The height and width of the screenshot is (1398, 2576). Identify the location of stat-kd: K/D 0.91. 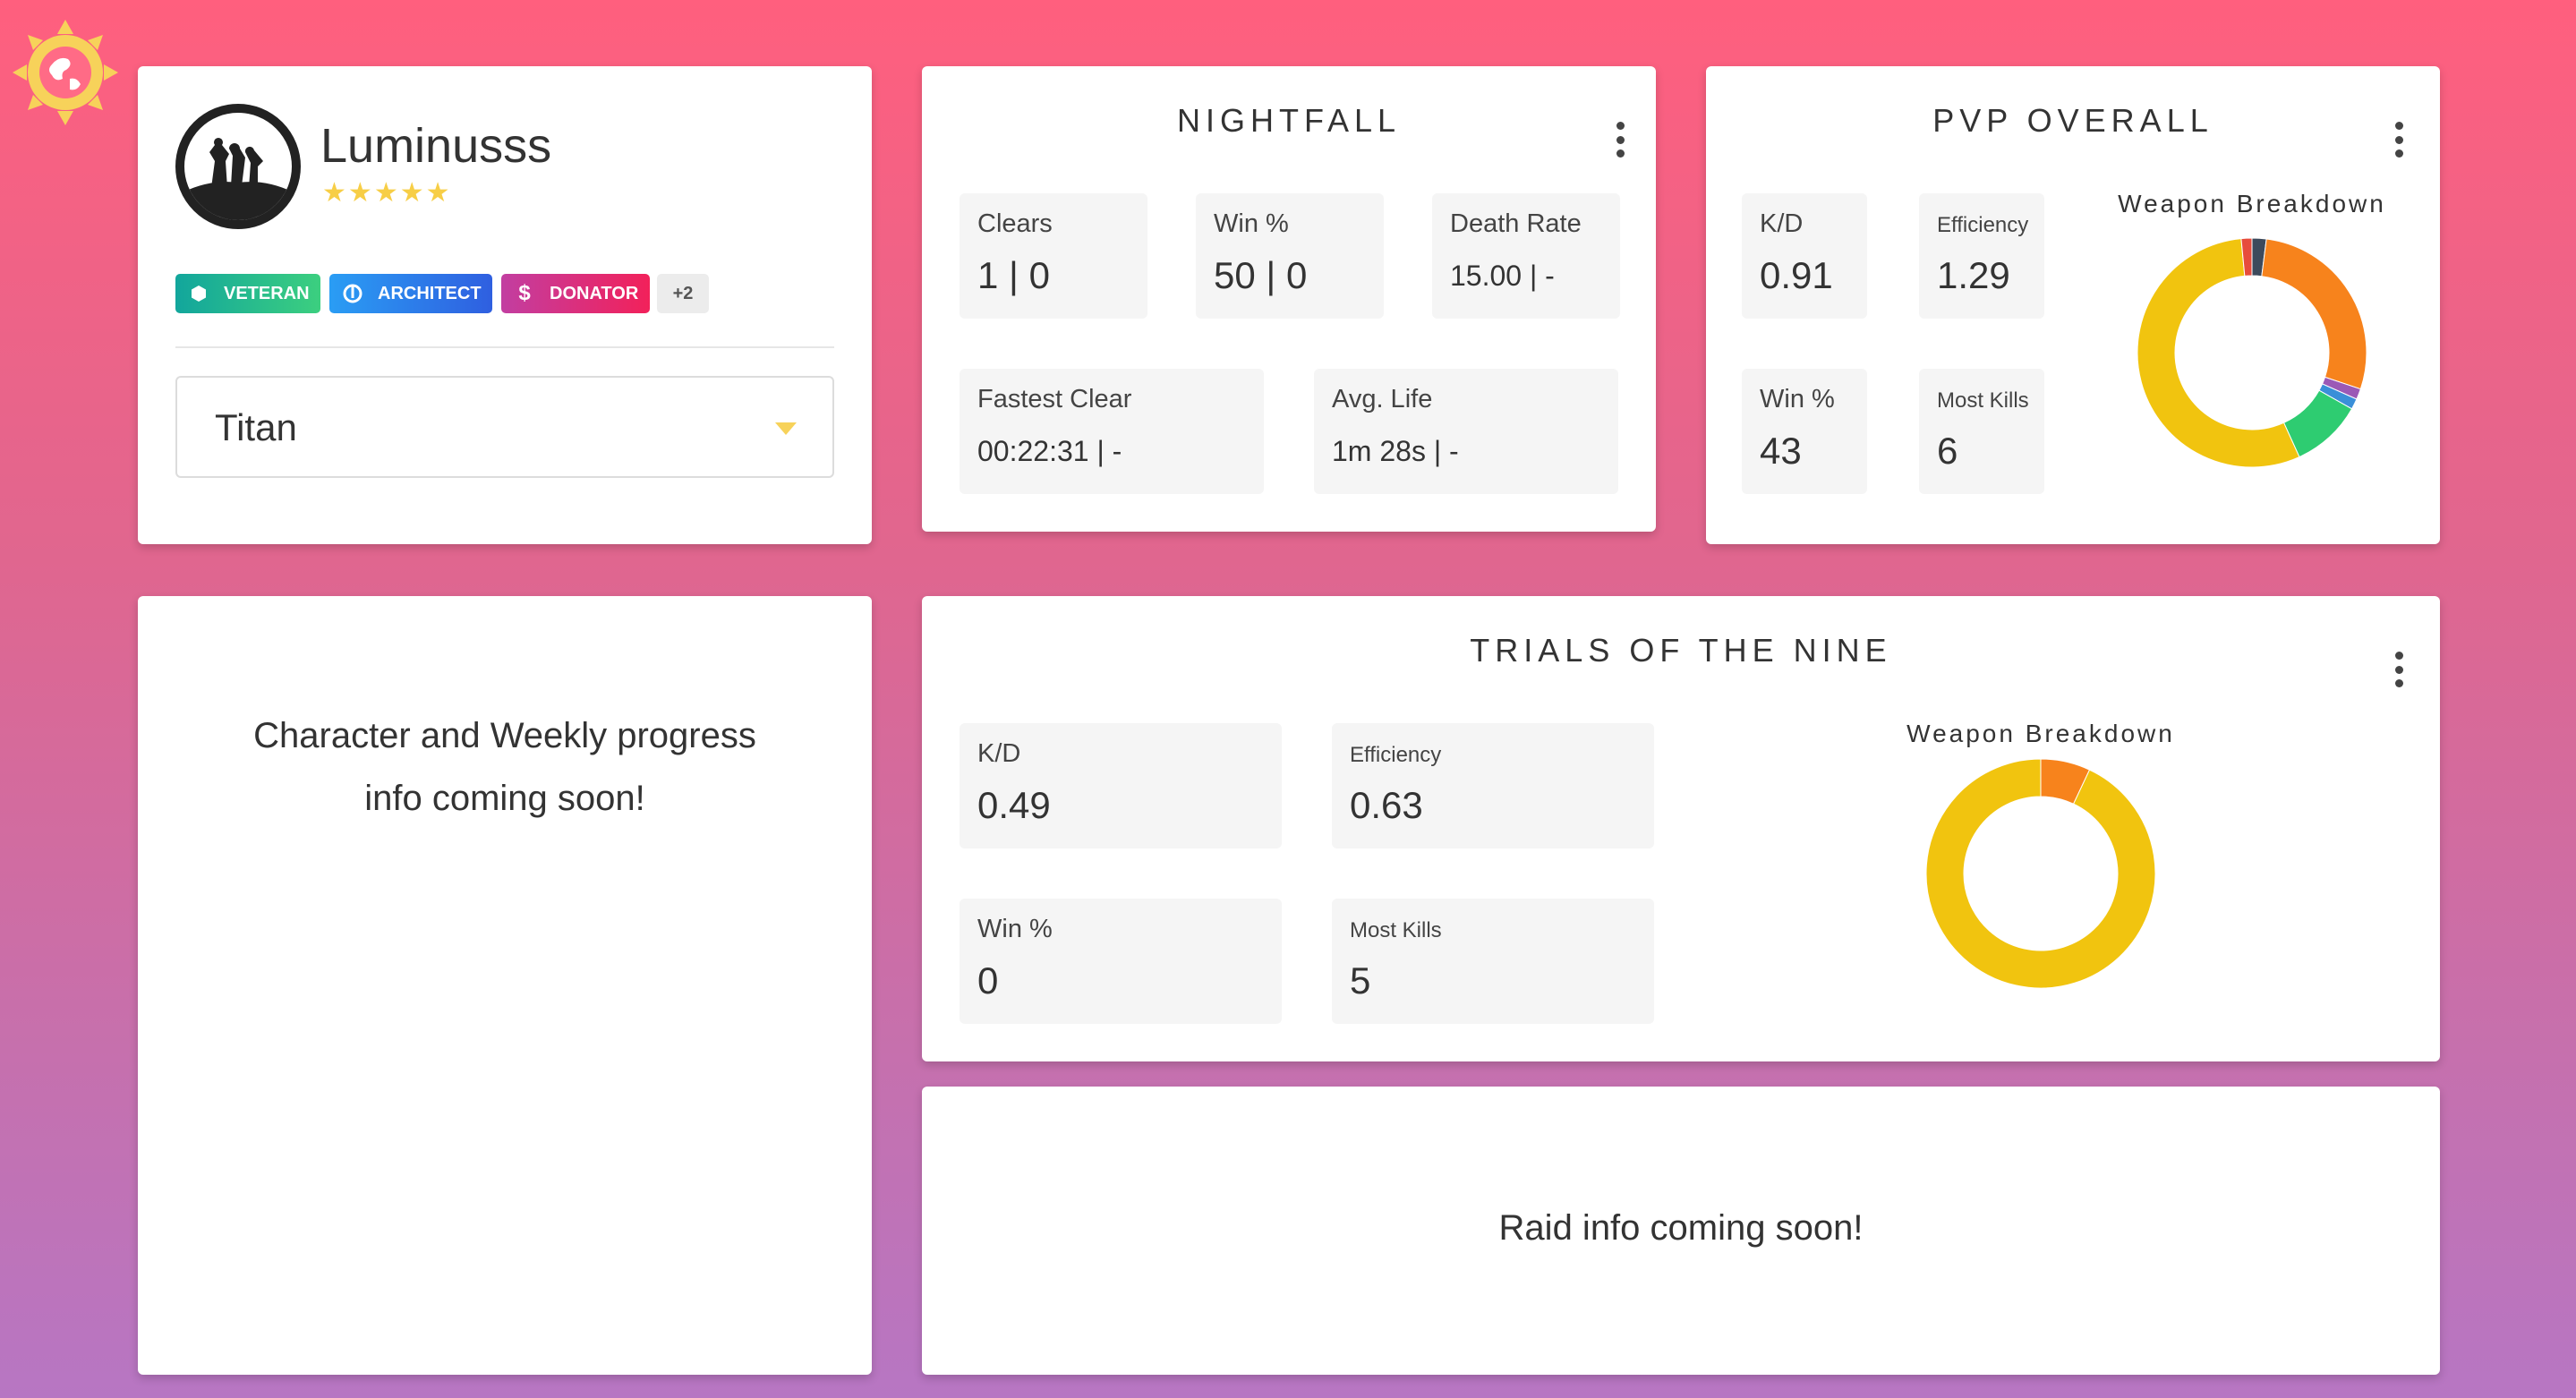
(1804, 256).